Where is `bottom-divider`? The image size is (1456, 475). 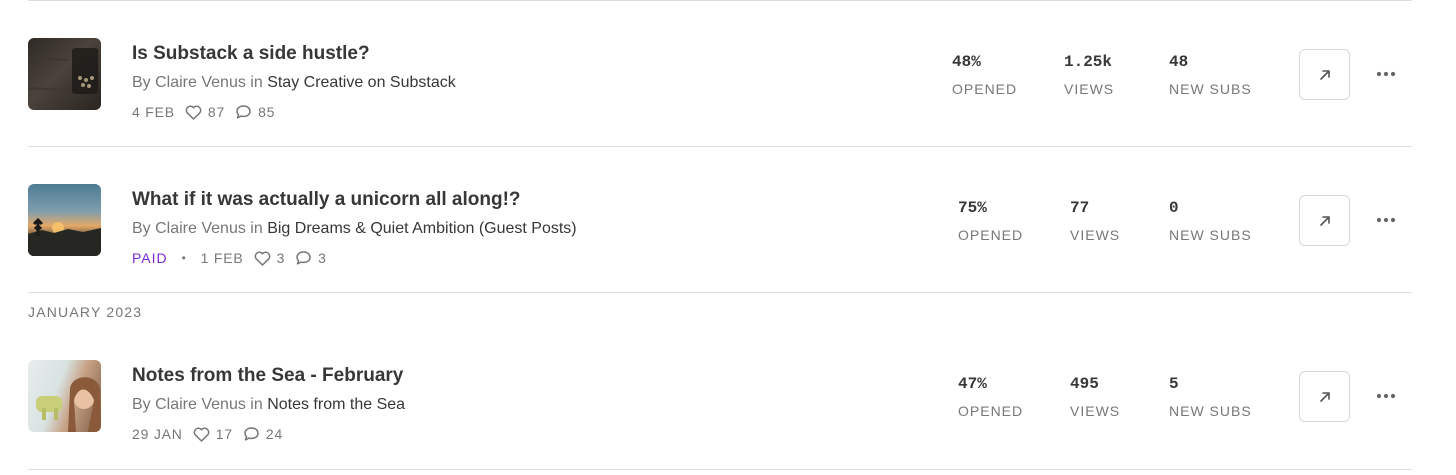 bottom-divider is located at coordinates (720, 469).